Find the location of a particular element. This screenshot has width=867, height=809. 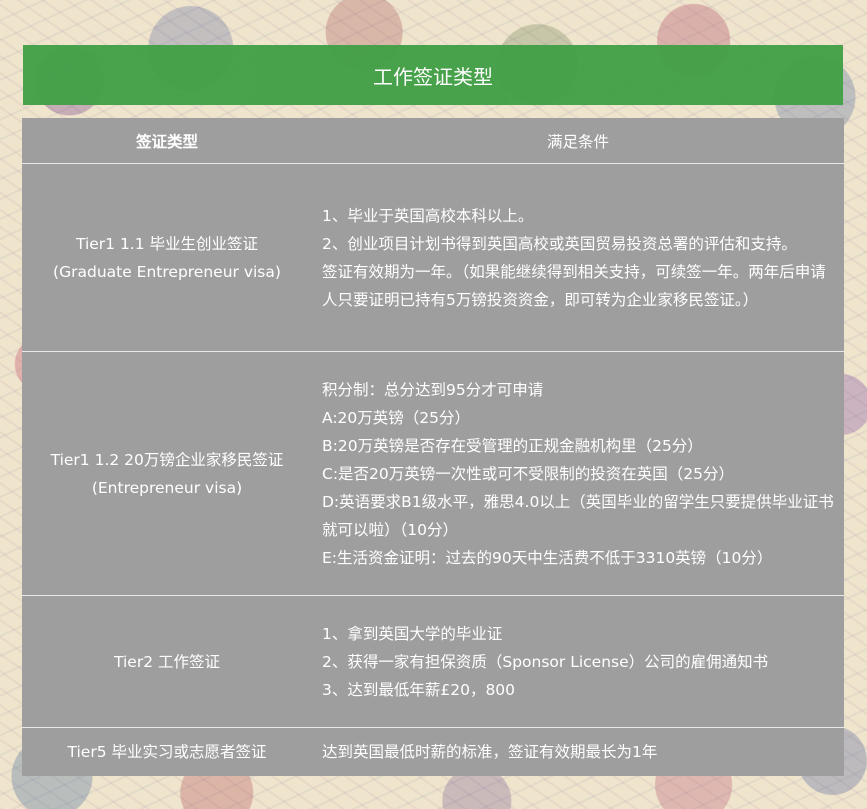

page-title: 工作签证类型 is located at coordinates (433, 75).